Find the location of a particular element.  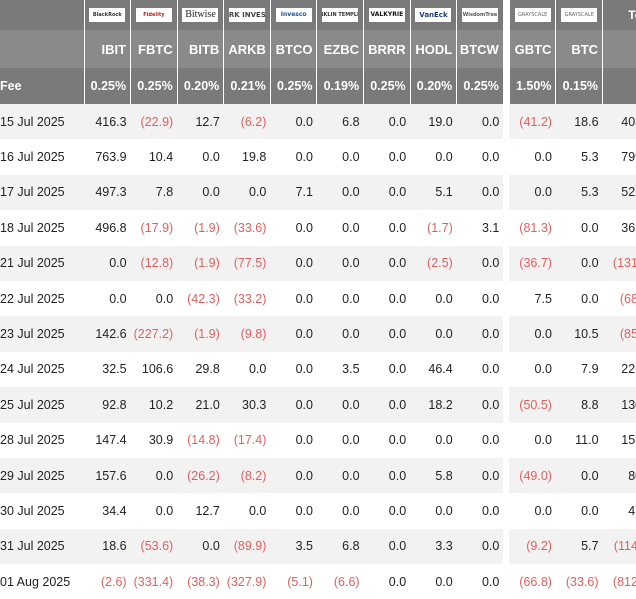

row-total: 799.4 is located at coordinates (619, 157).